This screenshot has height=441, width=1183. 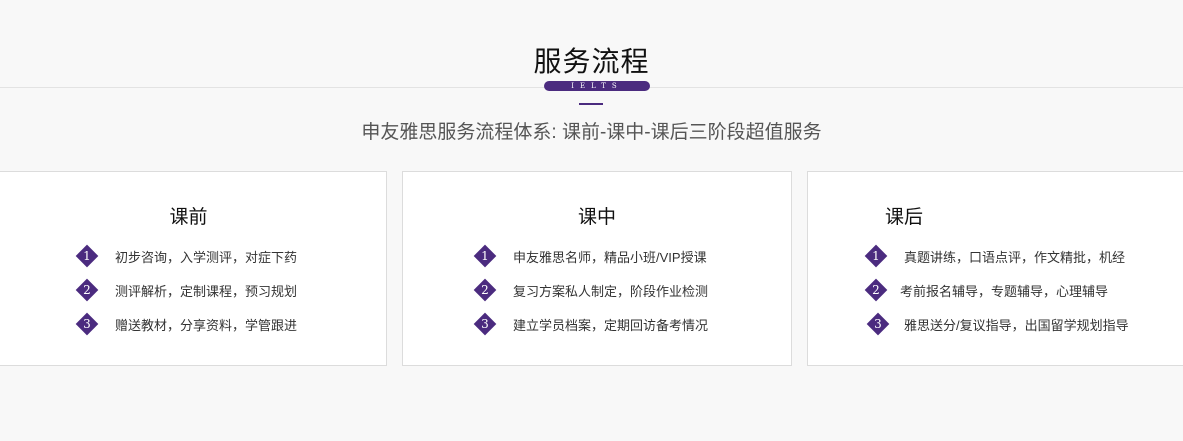 I want to click on card-title: 课中, so click(x=597, y=215).